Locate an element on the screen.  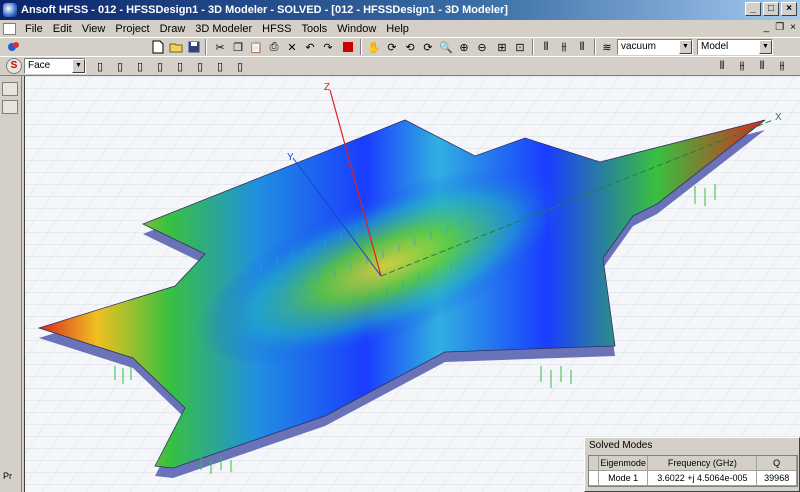
close-button: × is located at coordinates (789, 9).